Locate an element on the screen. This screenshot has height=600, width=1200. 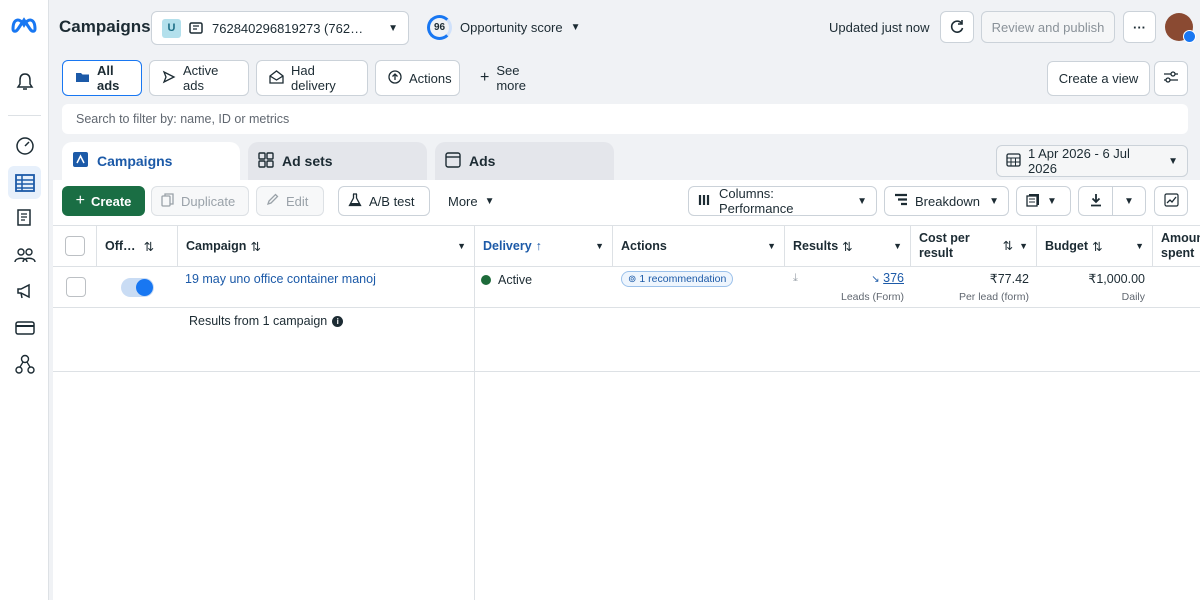
business-network-icon is located at coordinates (24, 363).